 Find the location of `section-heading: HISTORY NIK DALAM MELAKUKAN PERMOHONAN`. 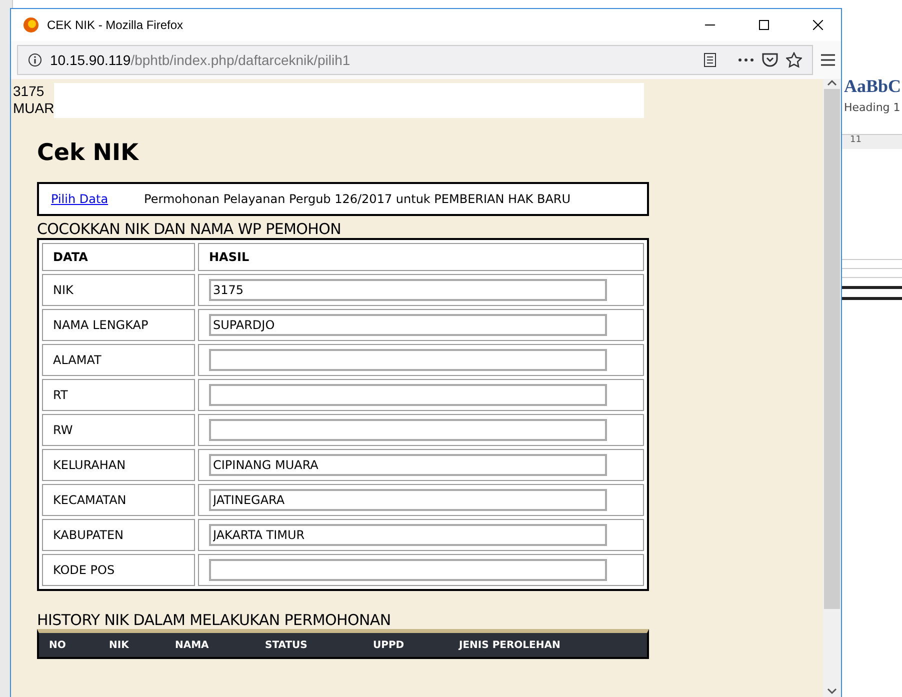

section-heading: HISTORY NIK DALAM MELAKUKAN PERMOHONAN is located at coordinates (214, 620).